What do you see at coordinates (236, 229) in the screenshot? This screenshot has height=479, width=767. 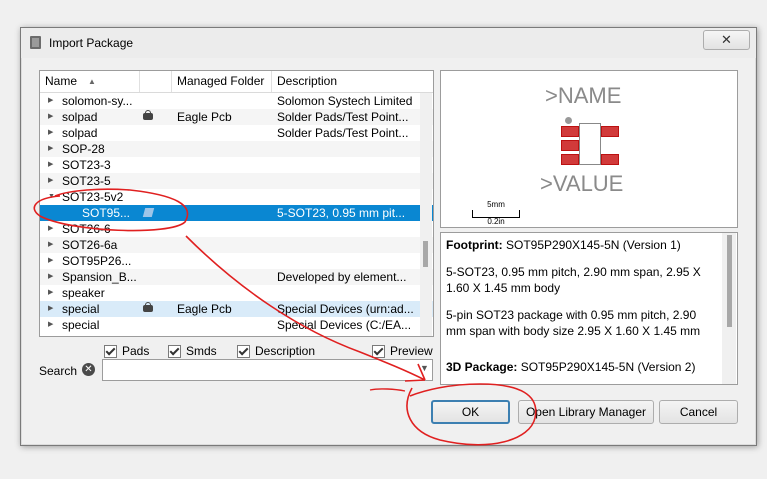 I see `tree-row: ▶ SOT26-6` at bounding box center [236, 229].